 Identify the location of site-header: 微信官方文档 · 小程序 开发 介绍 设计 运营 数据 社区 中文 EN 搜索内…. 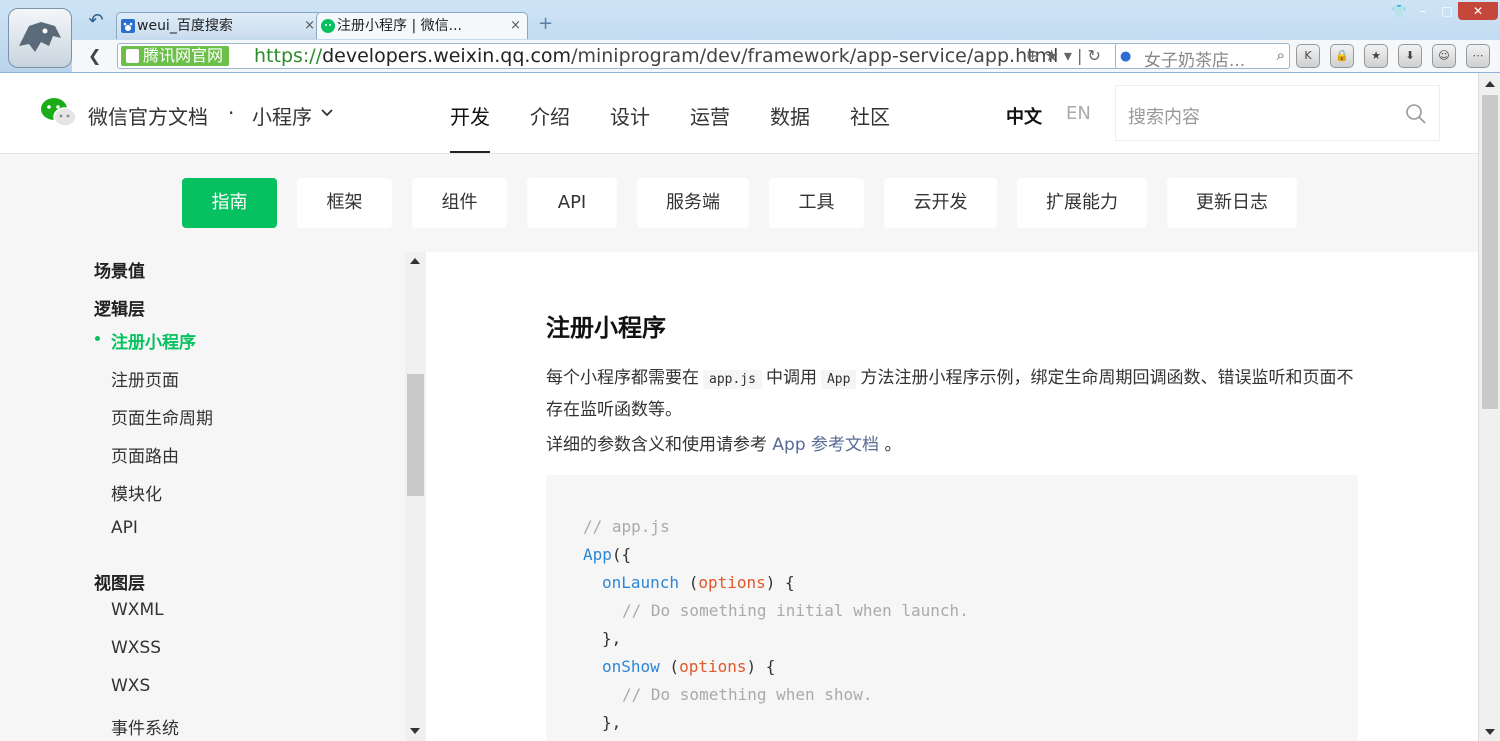
(739, 113).